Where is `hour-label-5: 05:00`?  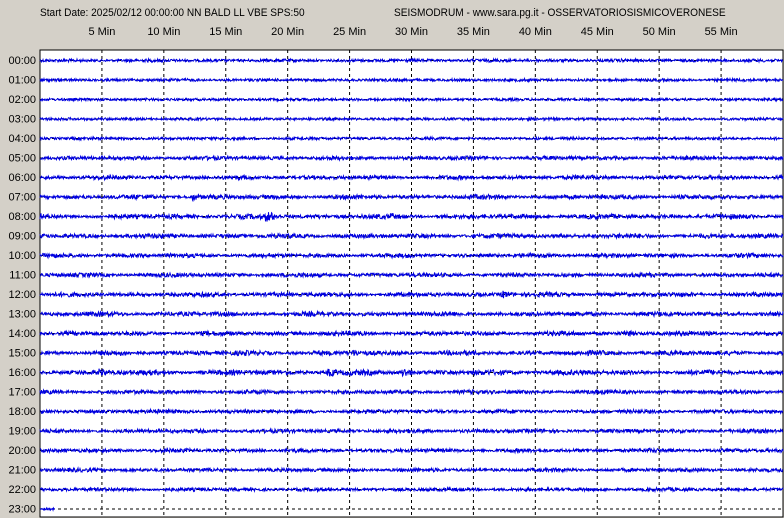
hour-label-5: 05:00 is located at coordinates (22, 159).